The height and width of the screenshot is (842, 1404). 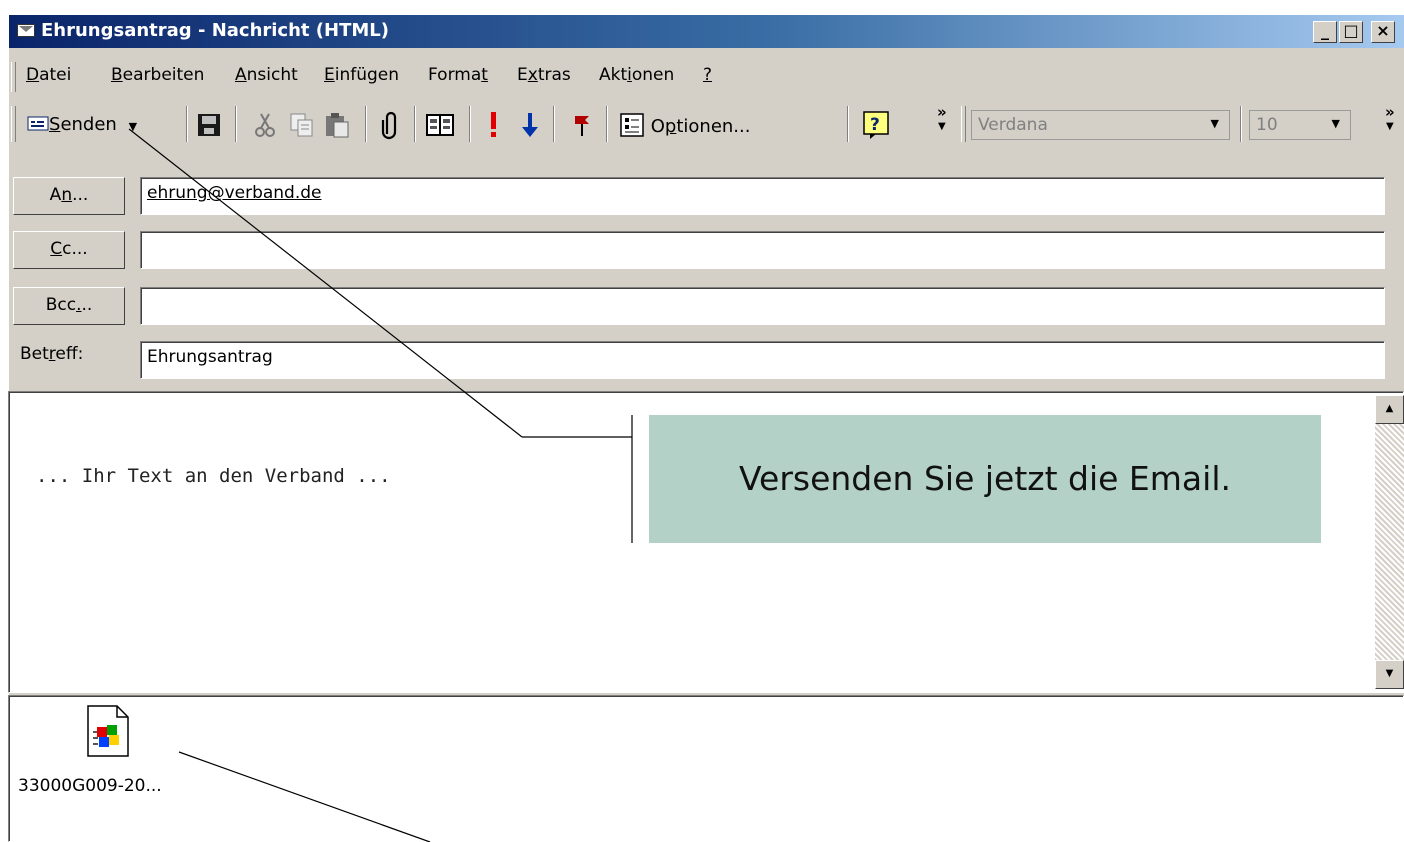 What do you see at coordinates (266, 75) in the screenshot?
I see `menu-ansicht: Ansicht` at bounding box center [266, 75].